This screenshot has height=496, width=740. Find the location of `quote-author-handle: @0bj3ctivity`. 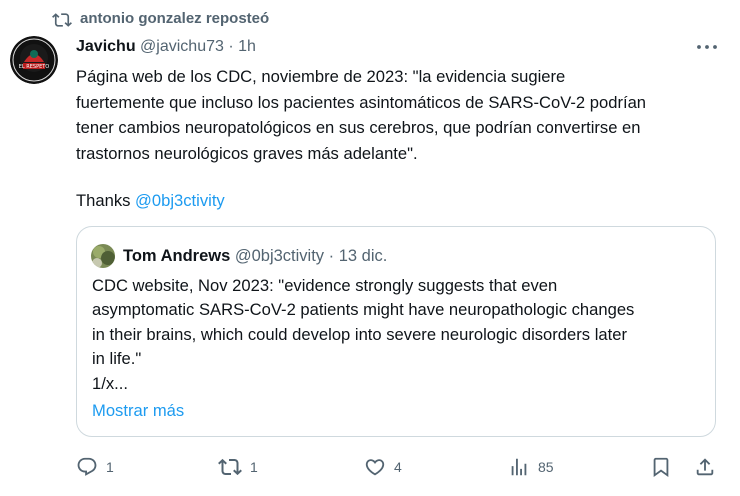

quote-author-handle: @0bj3ctivity is located at coordinates (279, 256).